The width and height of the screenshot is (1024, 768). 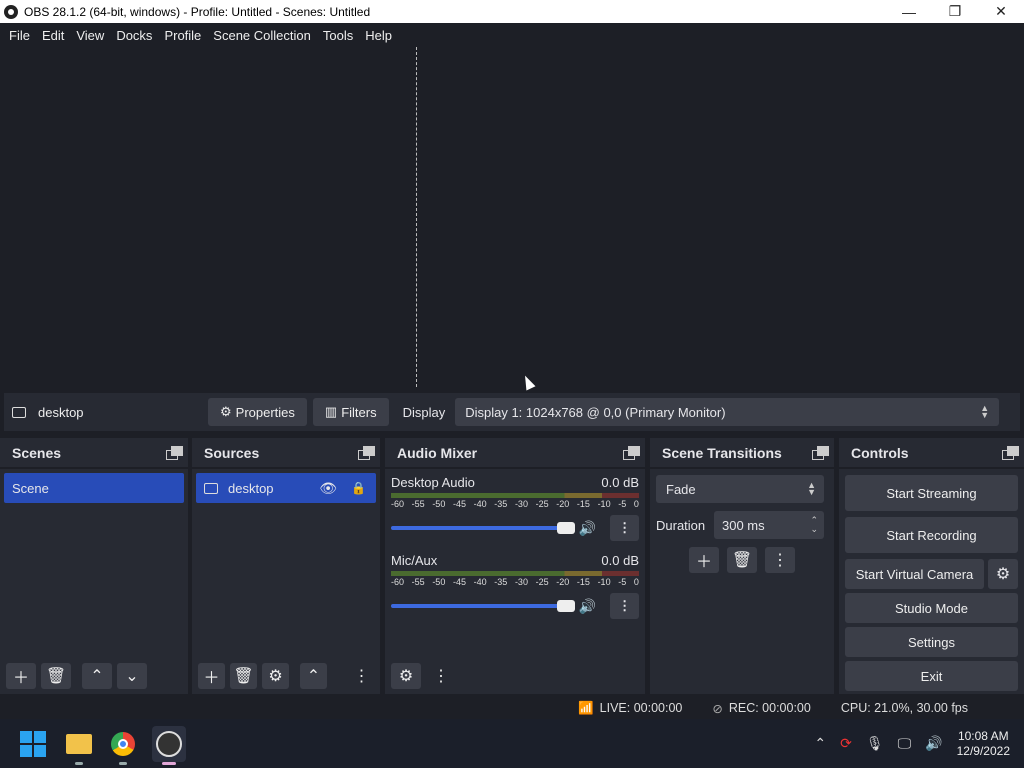 What do you see at coordinates (919, 744) in the screenshot?
I see `system-tray: ⌃ ⟳ 🎙 🖵 🔊 10:08 AM 12/9/2022` at bounding box center [919, 744].